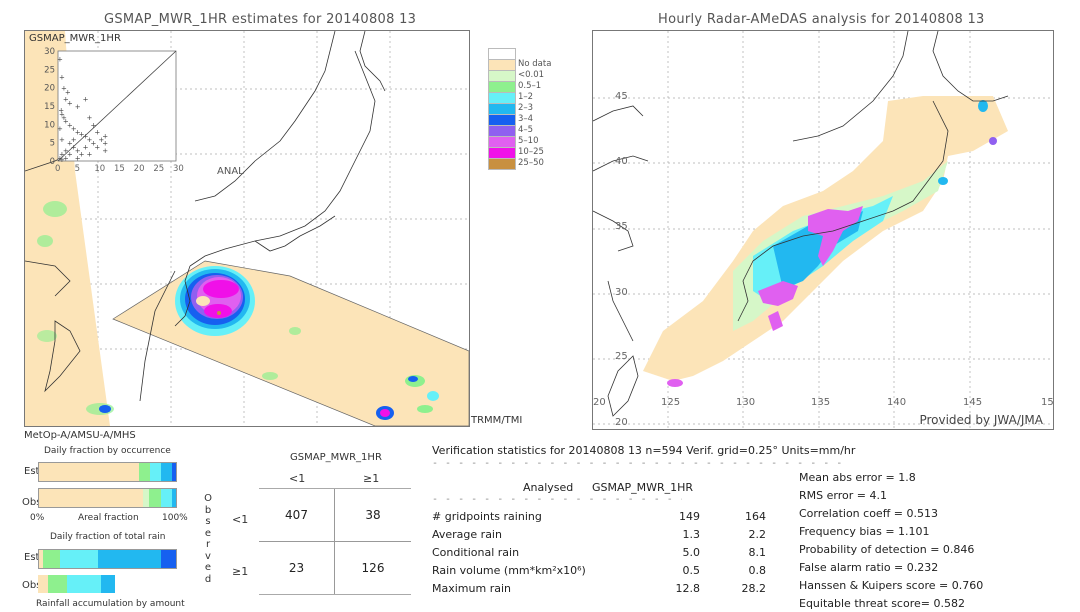 Image resolution: width=1080 pixels, height=612 pixels. Describe the element at coordinates (691, 534) in the screenshot. I see `stat-analysed-value: 1.3` at that location.